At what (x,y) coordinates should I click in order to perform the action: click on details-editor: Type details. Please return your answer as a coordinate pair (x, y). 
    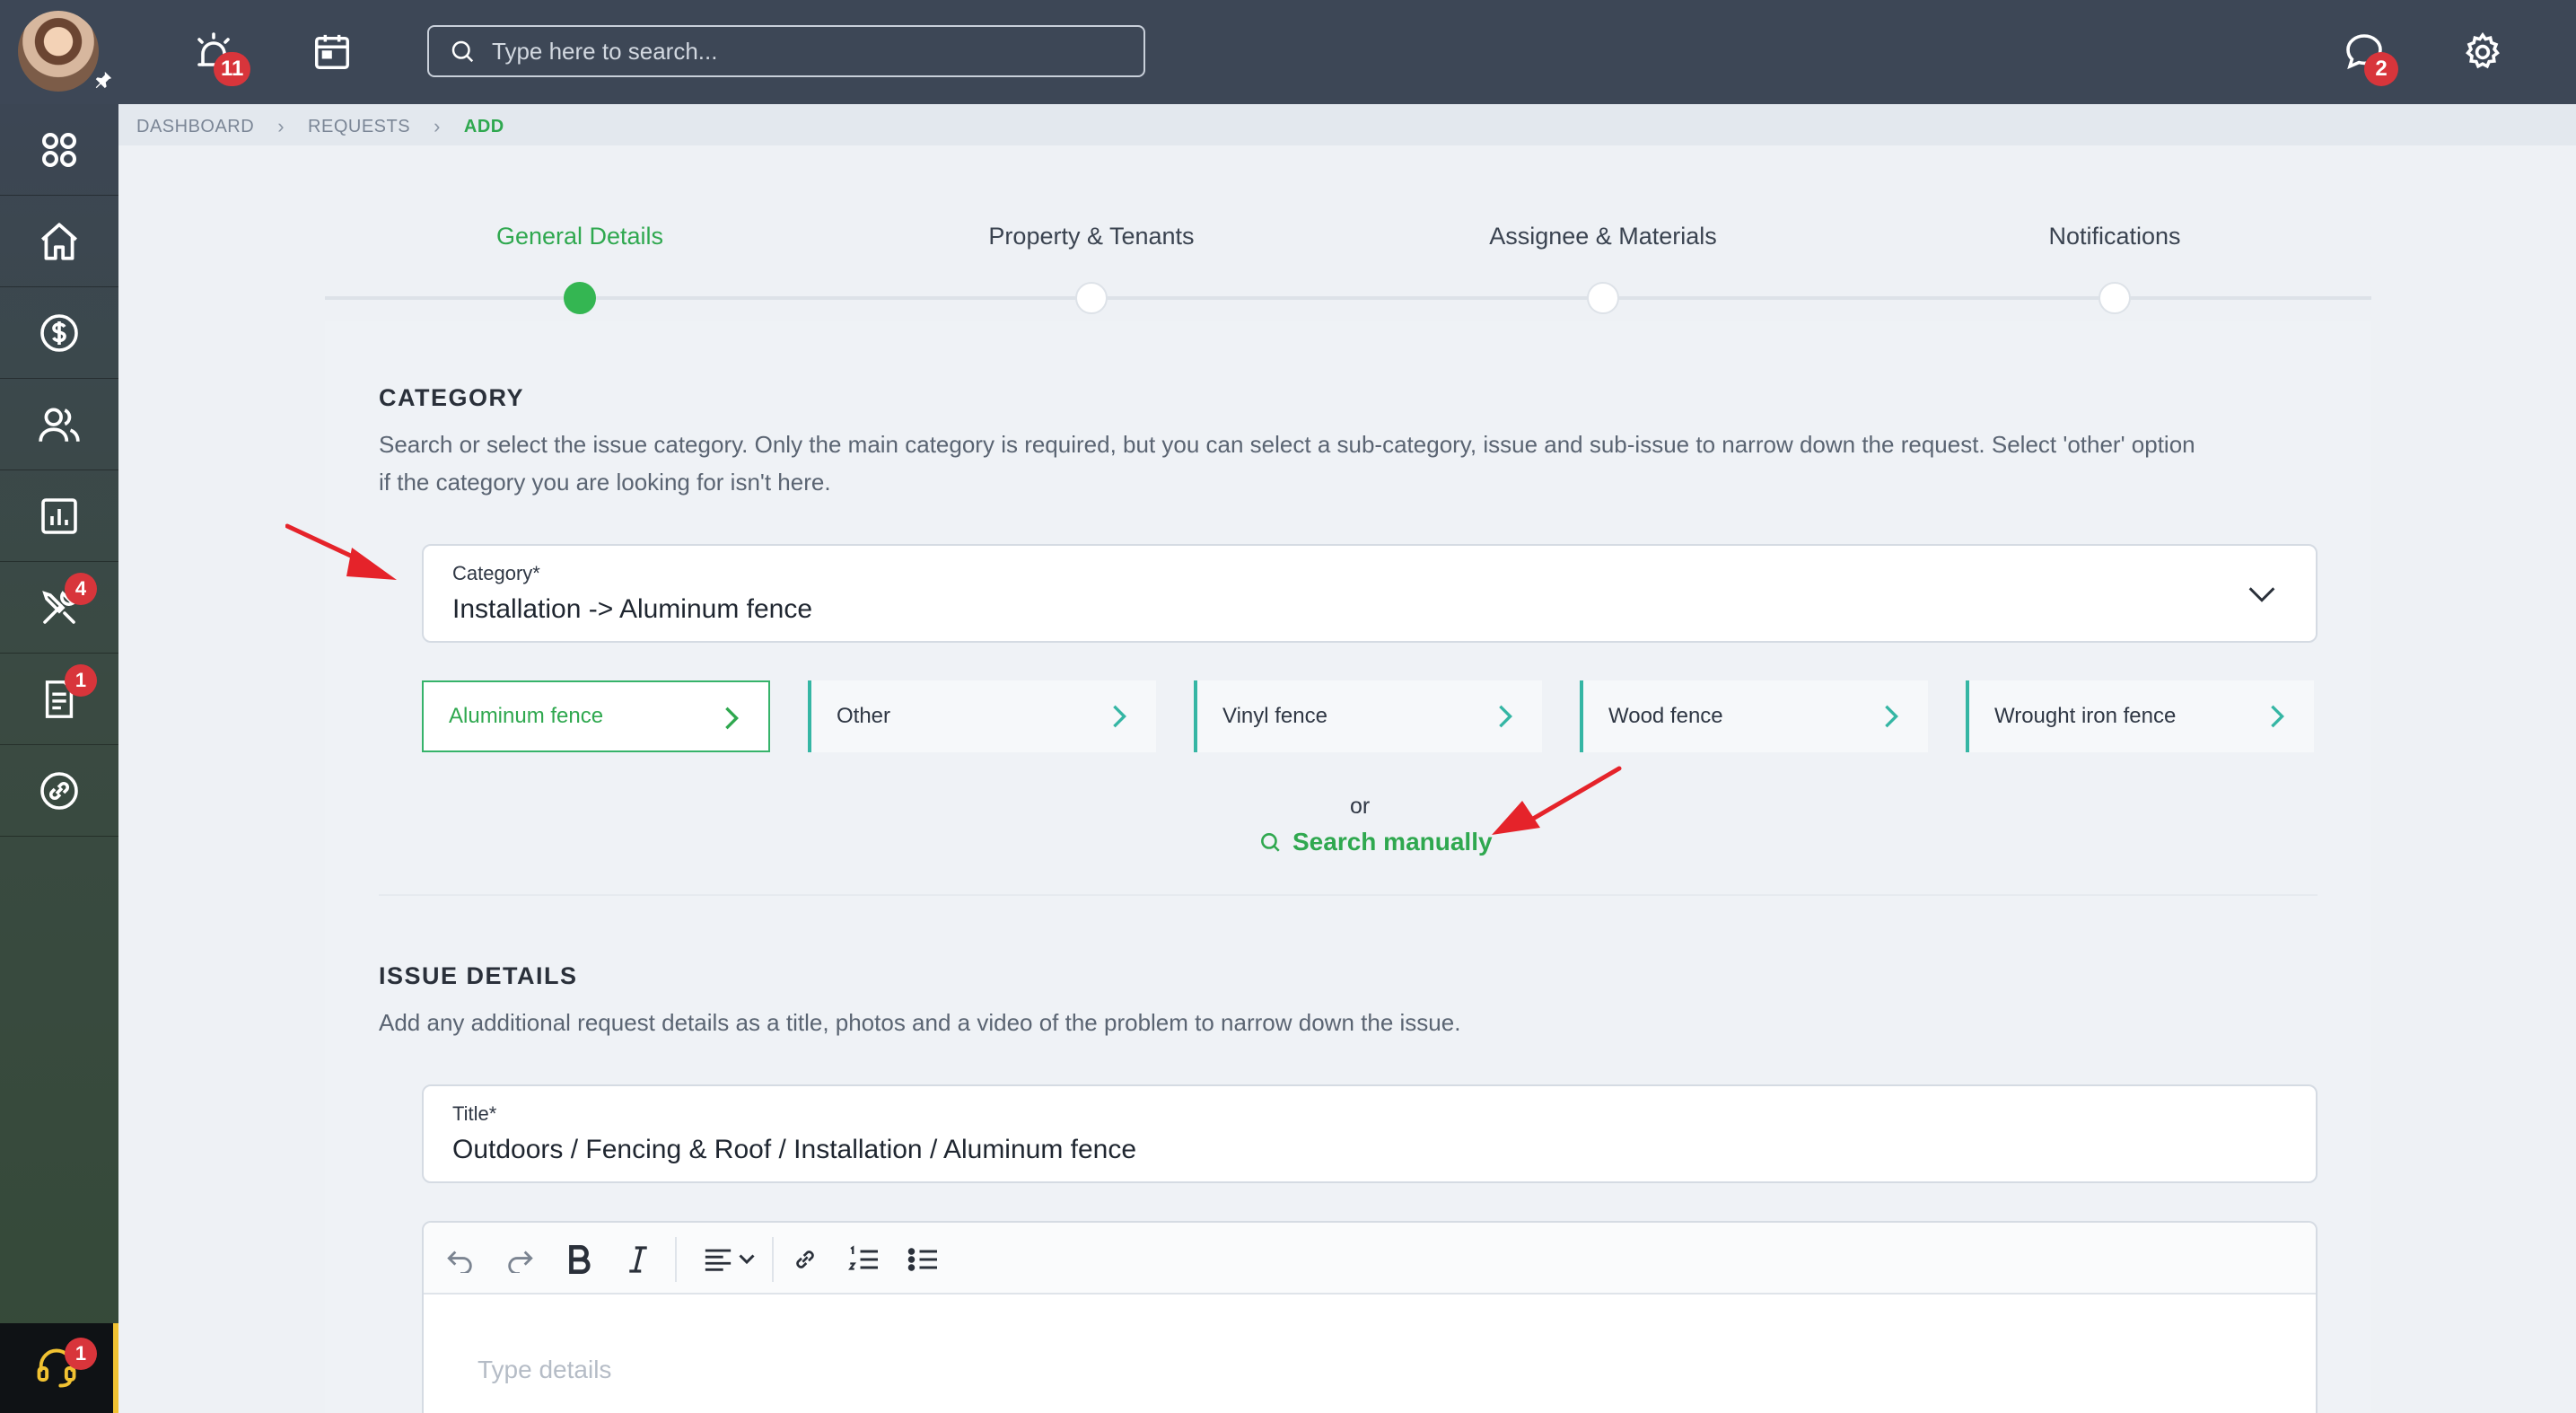
    Looking at the image, I should click on (1370, 1317).